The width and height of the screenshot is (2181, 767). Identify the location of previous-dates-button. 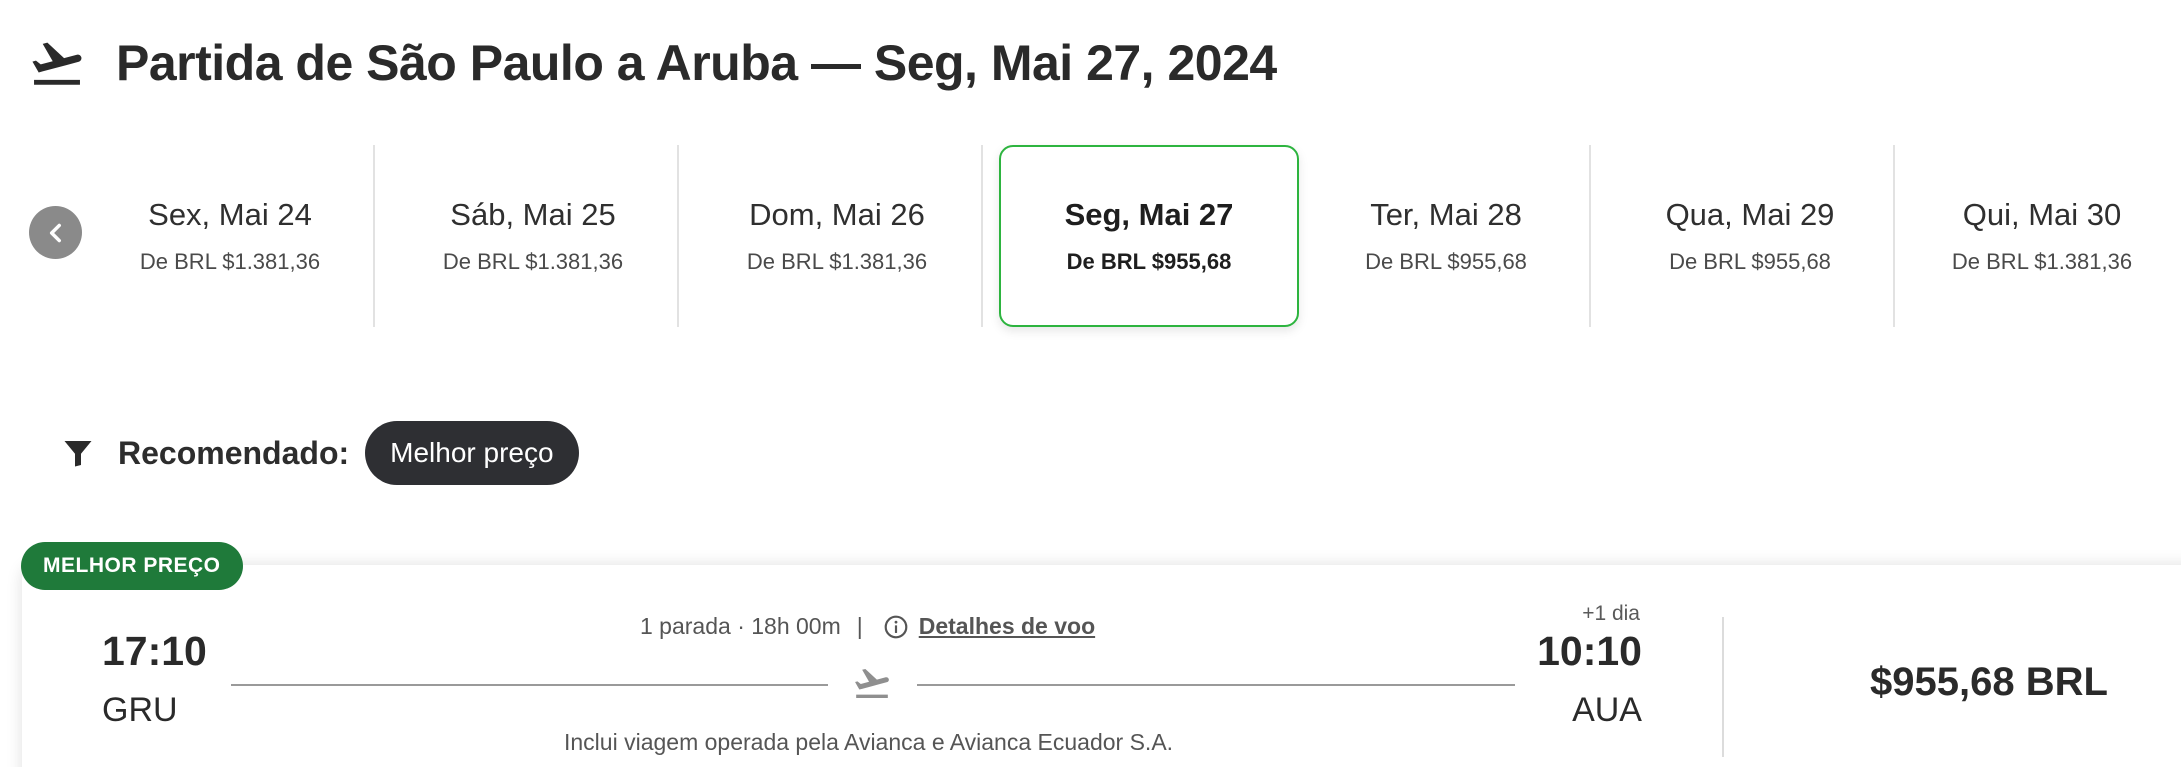
(55, 232).